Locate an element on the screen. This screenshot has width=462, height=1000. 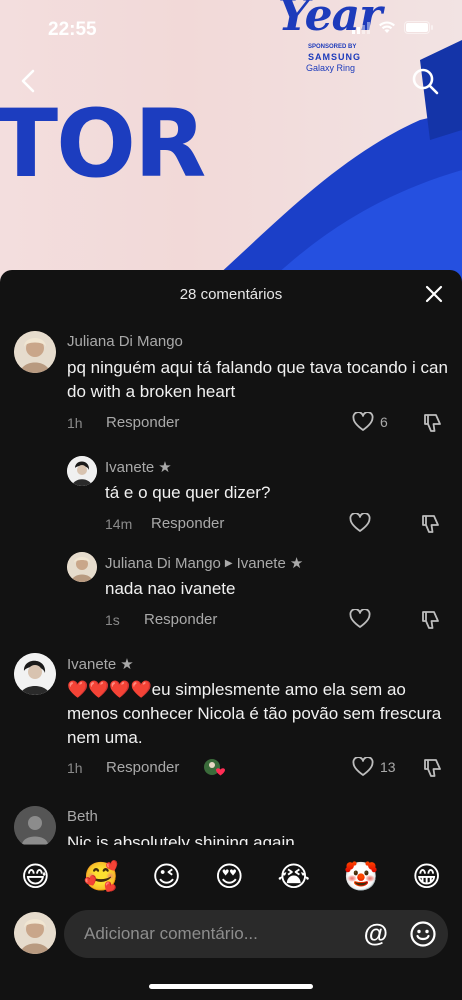
battery-icon is located at coordinates (418, 27).